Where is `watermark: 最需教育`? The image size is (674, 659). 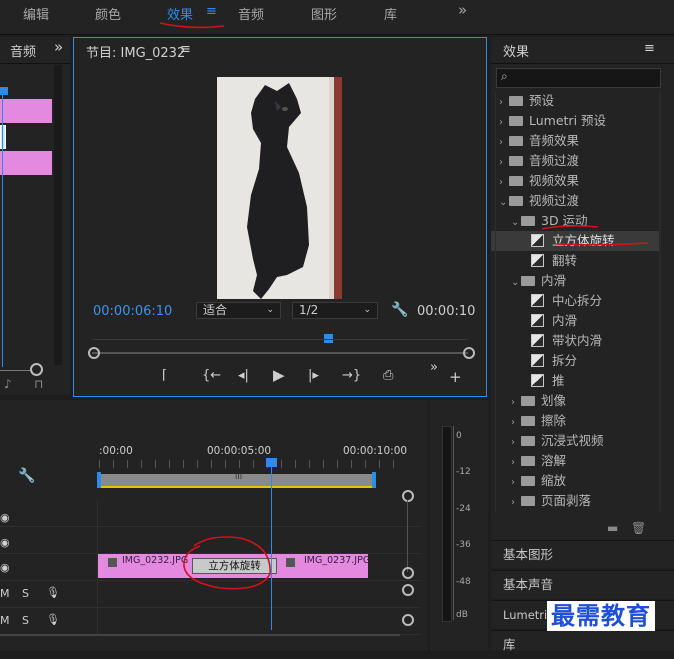
watermark: 最需教育 is located at coordinates (601, 616).